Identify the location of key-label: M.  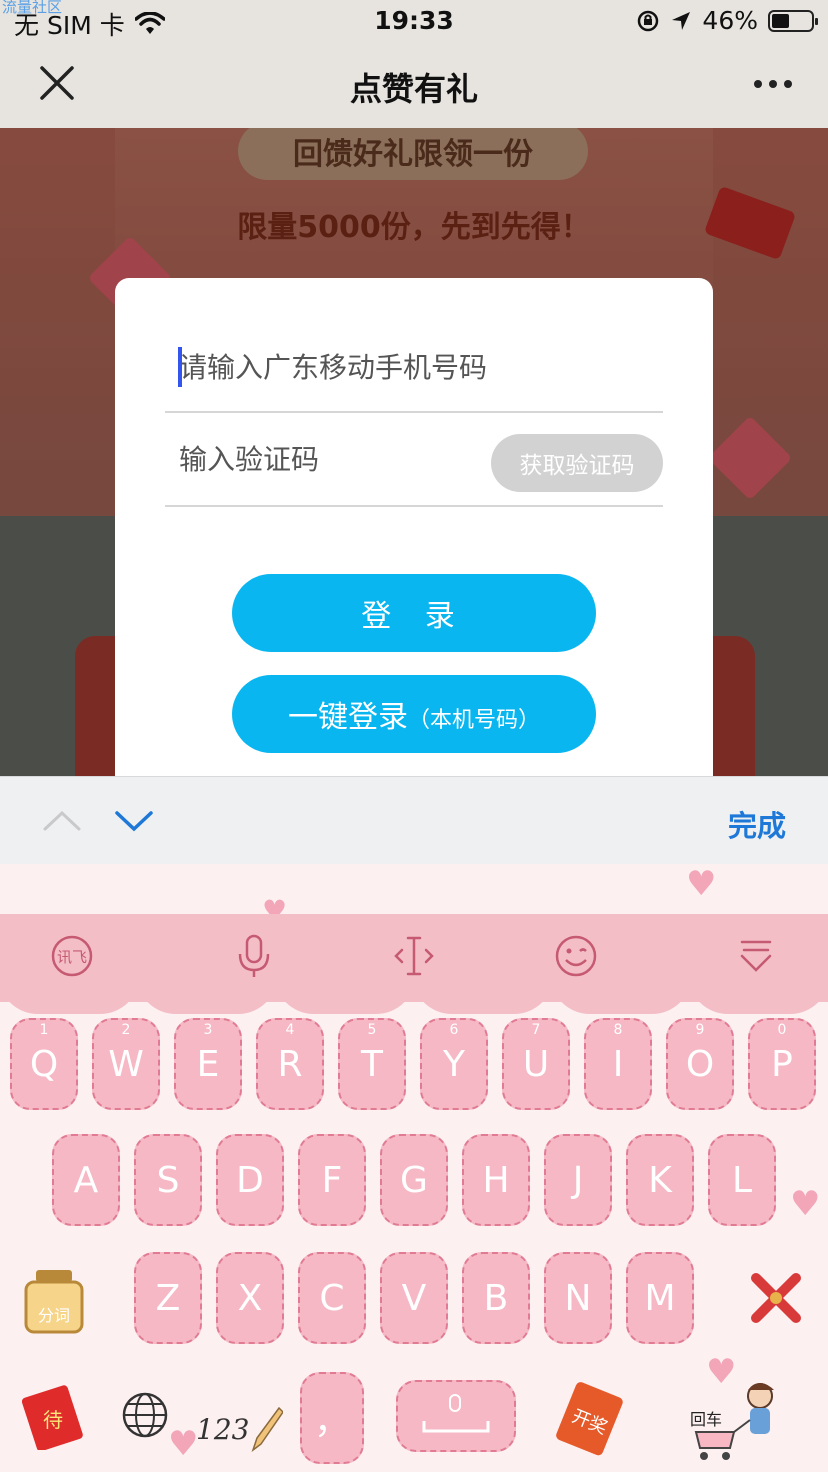
(660, 1298).